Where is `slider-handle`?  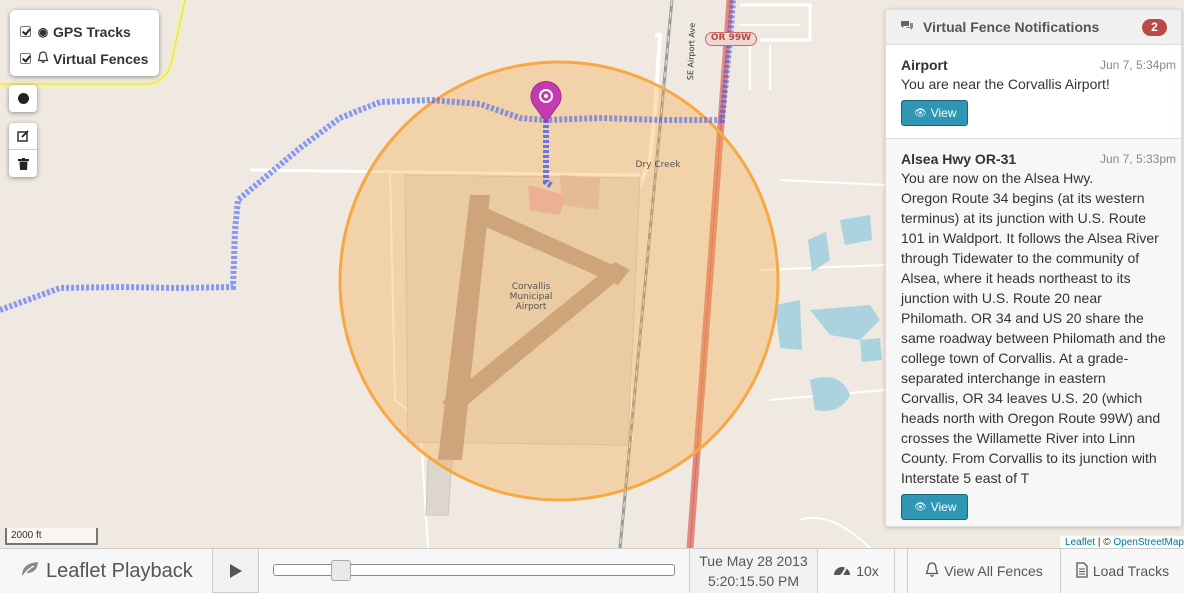 slider-handle is located at coordinates (341, 570).